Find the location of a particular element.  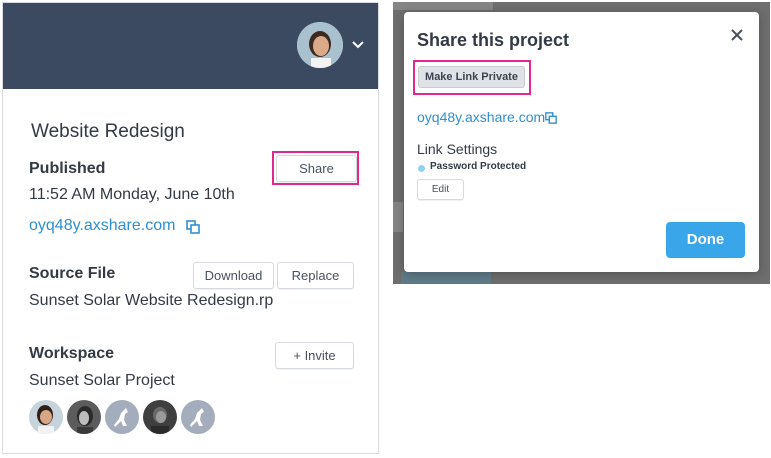

invite-button: + Invite is located at coordinates (314, 355).